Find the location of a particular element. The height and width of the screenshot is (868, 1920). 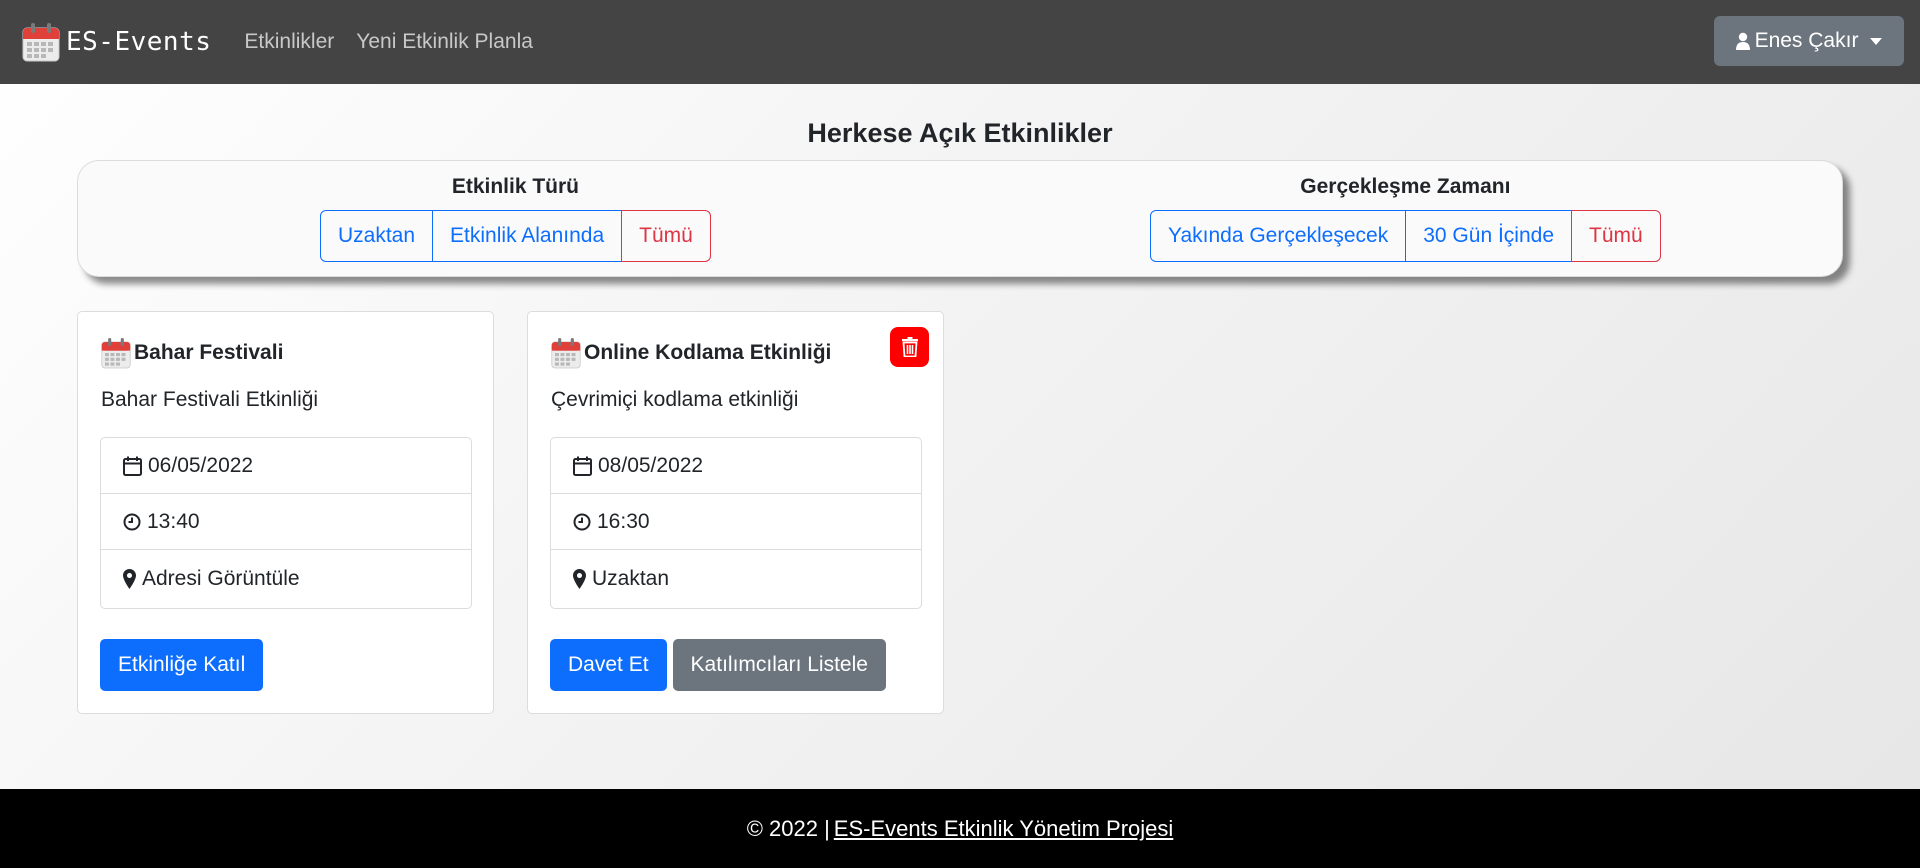

trash-icon is located at coordinates (909, 347).